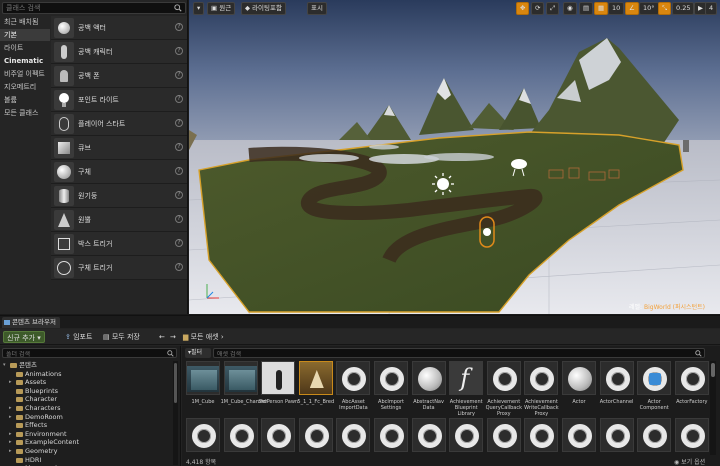 The height and width of the screenshot is (466, 720). What do you see at coordinates (119, 172) in the screenshot?
I see `actor-item: 구체?` at bounding box center [119, 172].